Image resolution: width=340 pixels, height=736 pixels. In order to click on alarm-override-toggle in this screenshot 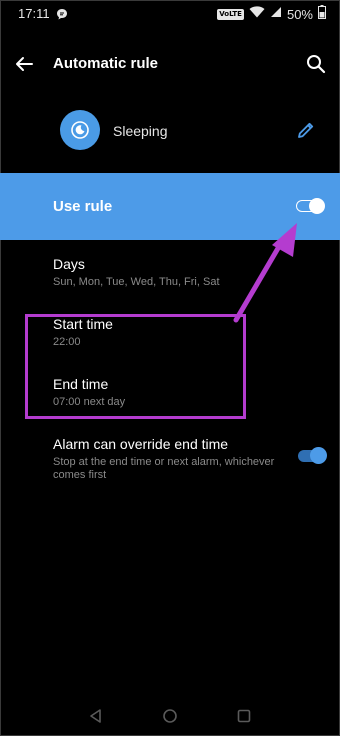, I will do `click(313, 456)`.